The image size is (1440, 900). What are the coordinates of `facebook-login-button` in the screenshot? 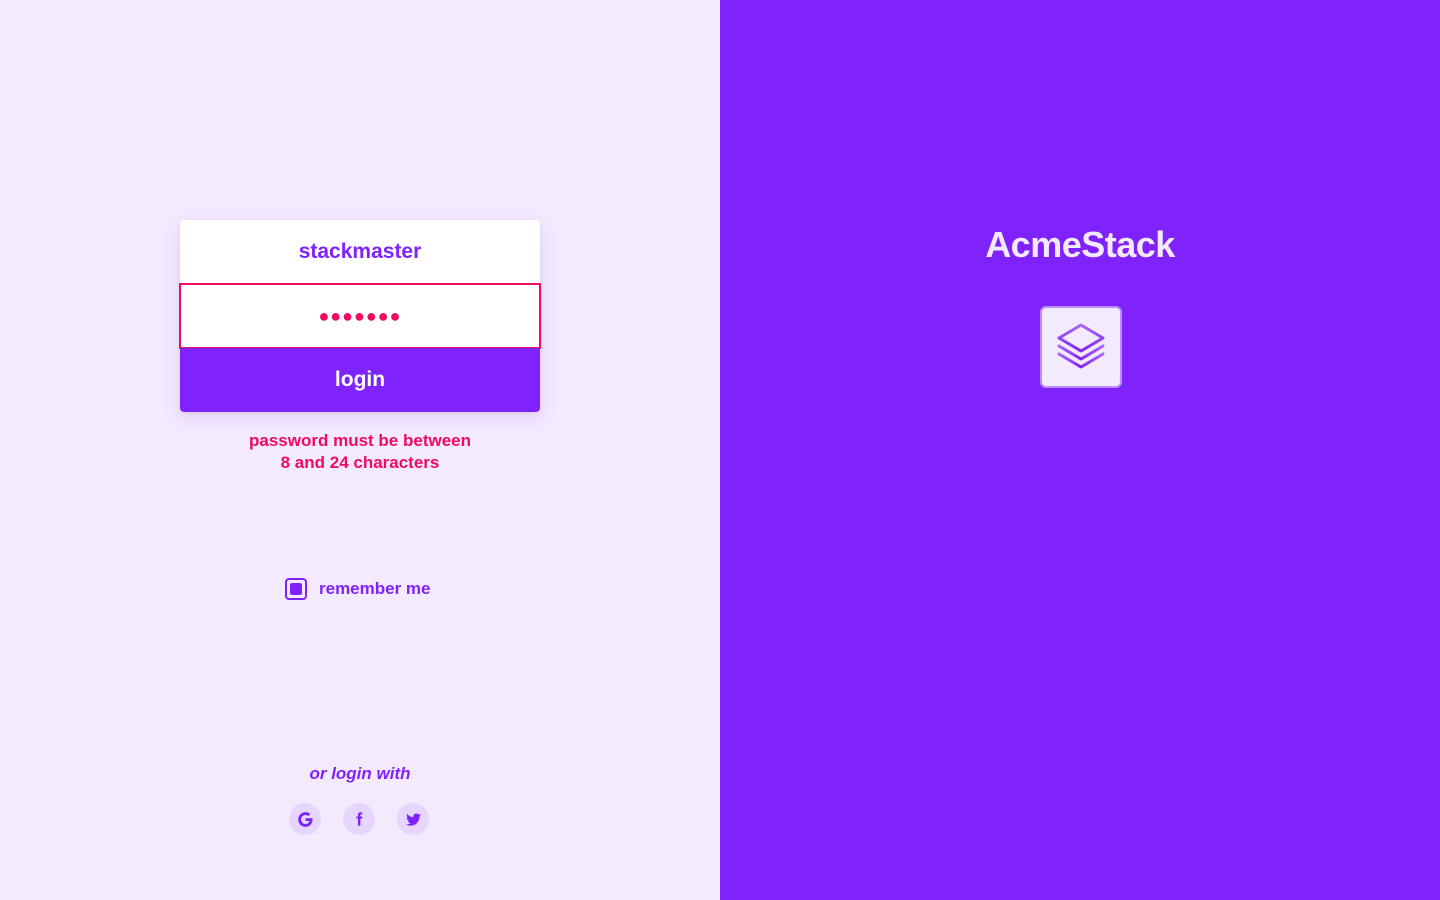 It's located at (359, 819).